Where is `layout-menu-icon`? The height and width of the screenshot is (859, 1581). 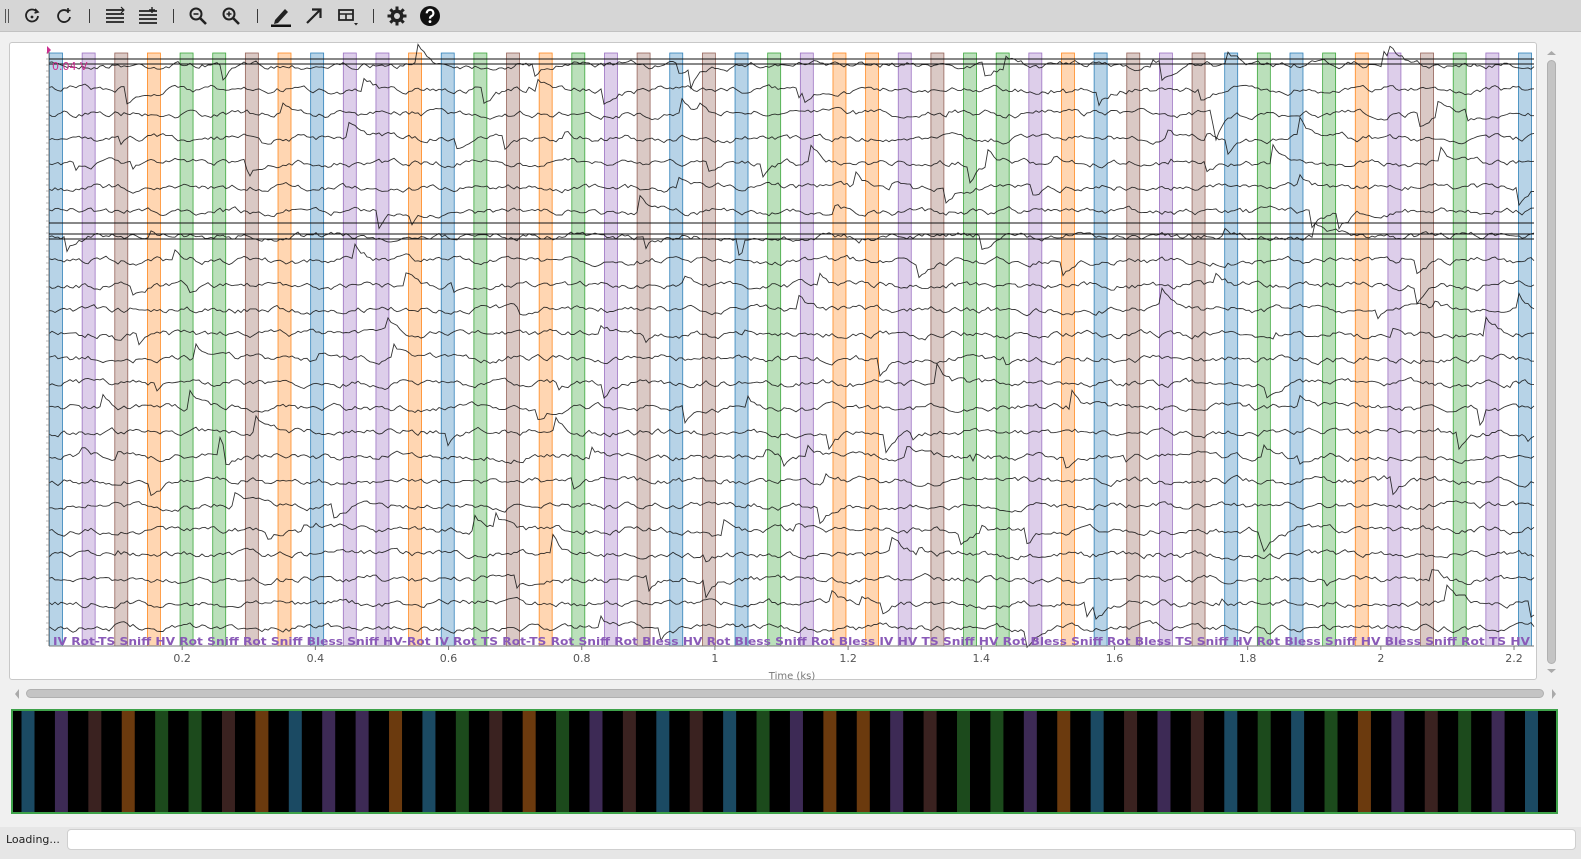
layout-menu-icon is located at coordinates (348, 16).